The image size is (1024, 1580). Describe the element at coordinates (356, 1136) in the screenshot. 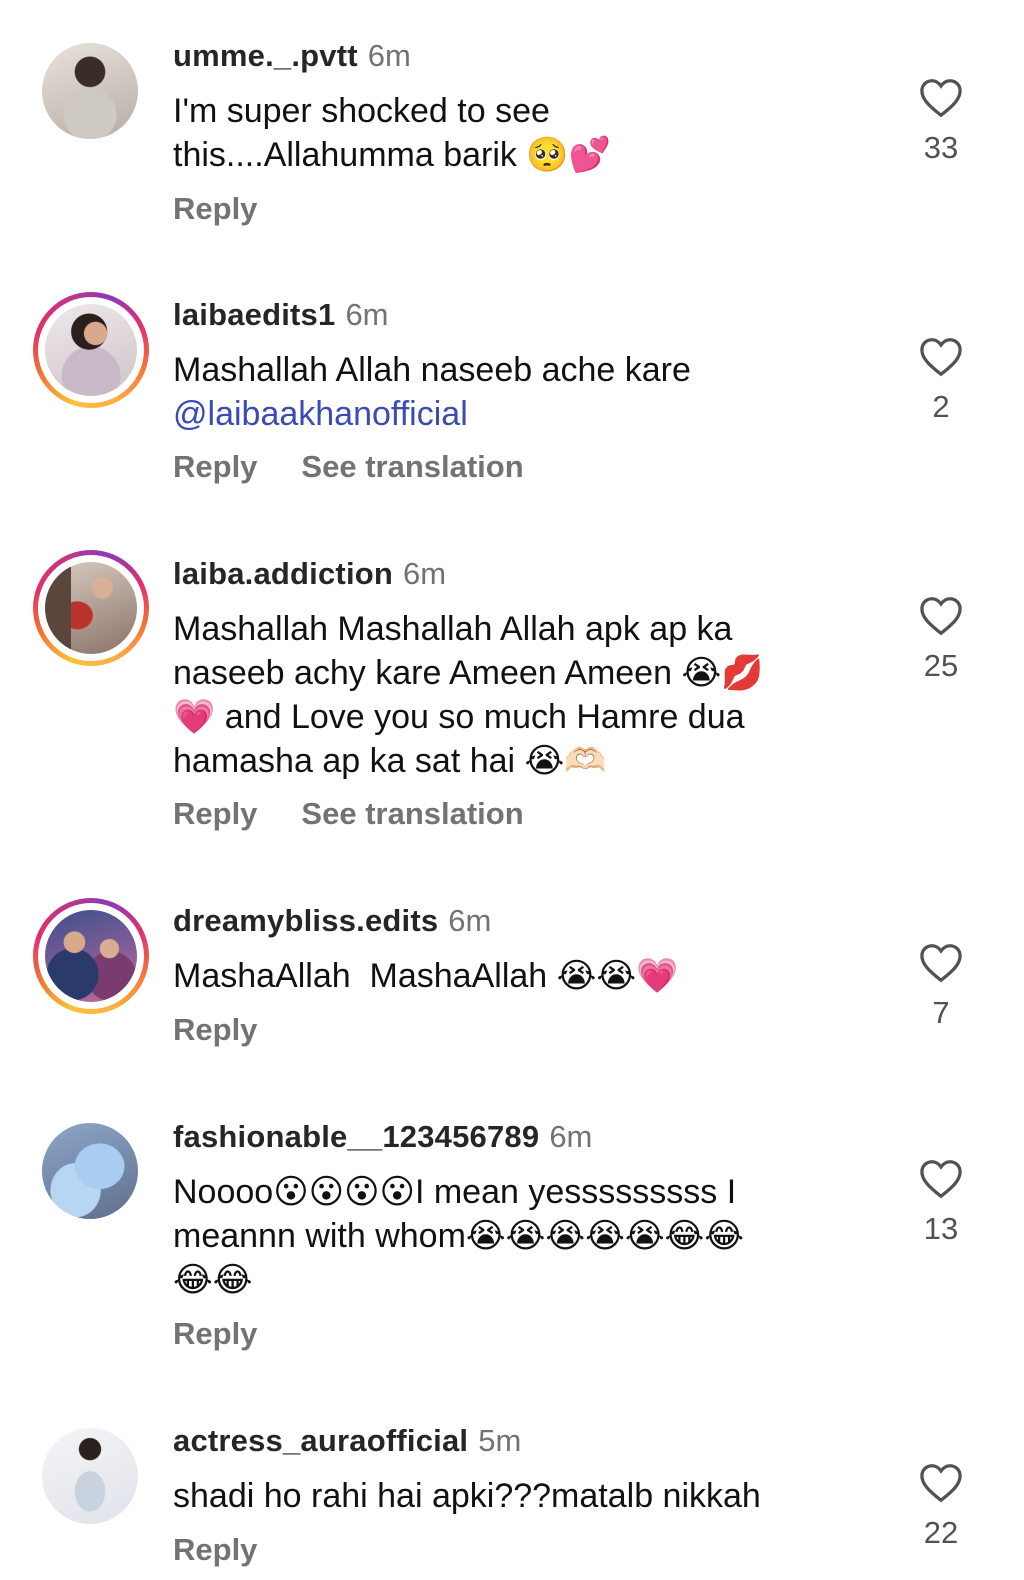

I see `username: fashionable__123456789` at that location.